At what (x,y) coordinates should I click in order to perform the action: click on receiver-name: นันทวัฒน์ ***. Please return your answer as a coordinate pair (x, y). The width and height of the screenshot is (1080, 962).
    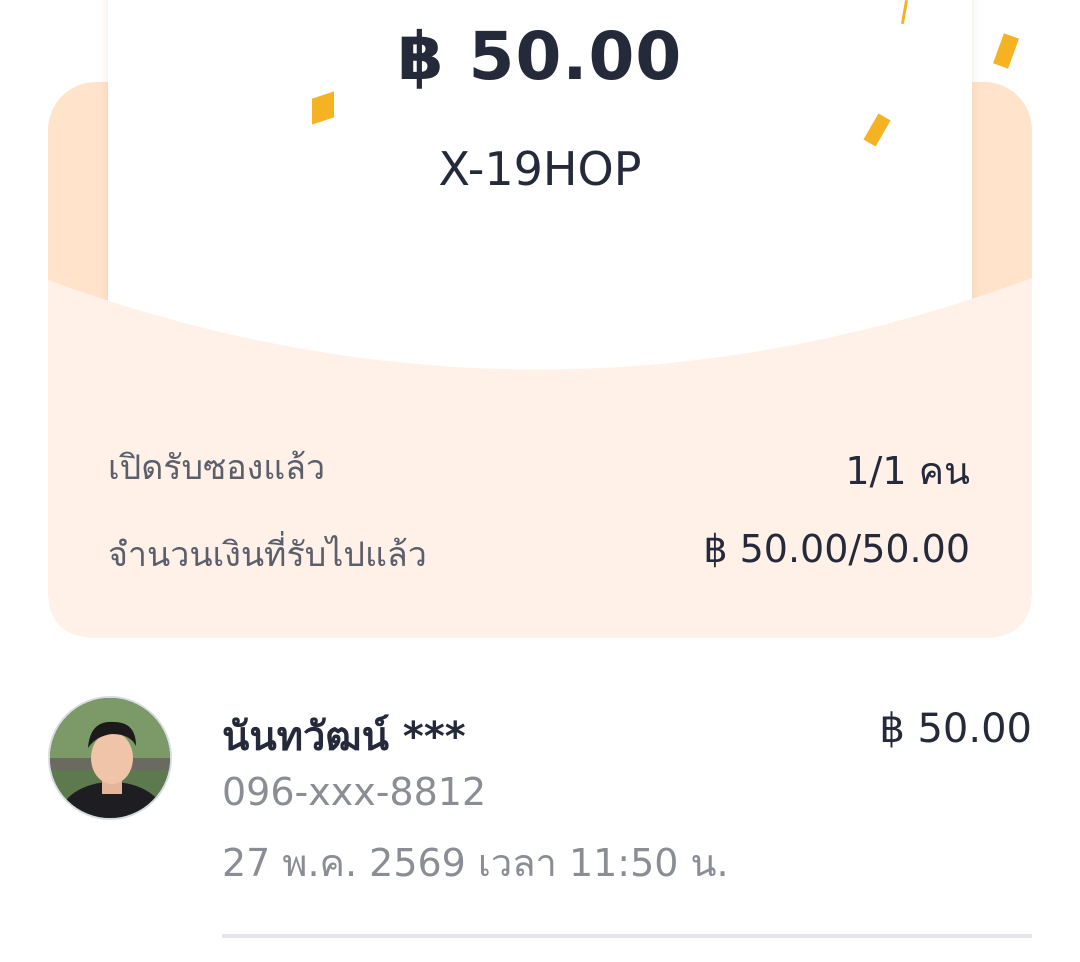
    Looking at the image, I should click on (344, 737).